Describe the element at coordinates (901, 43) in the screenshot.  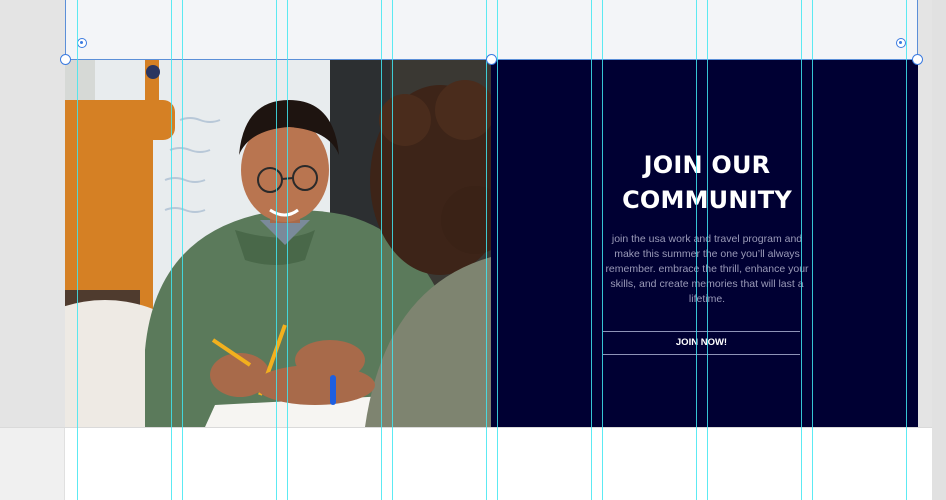
I see `resize-handle-right-icon` at that location.